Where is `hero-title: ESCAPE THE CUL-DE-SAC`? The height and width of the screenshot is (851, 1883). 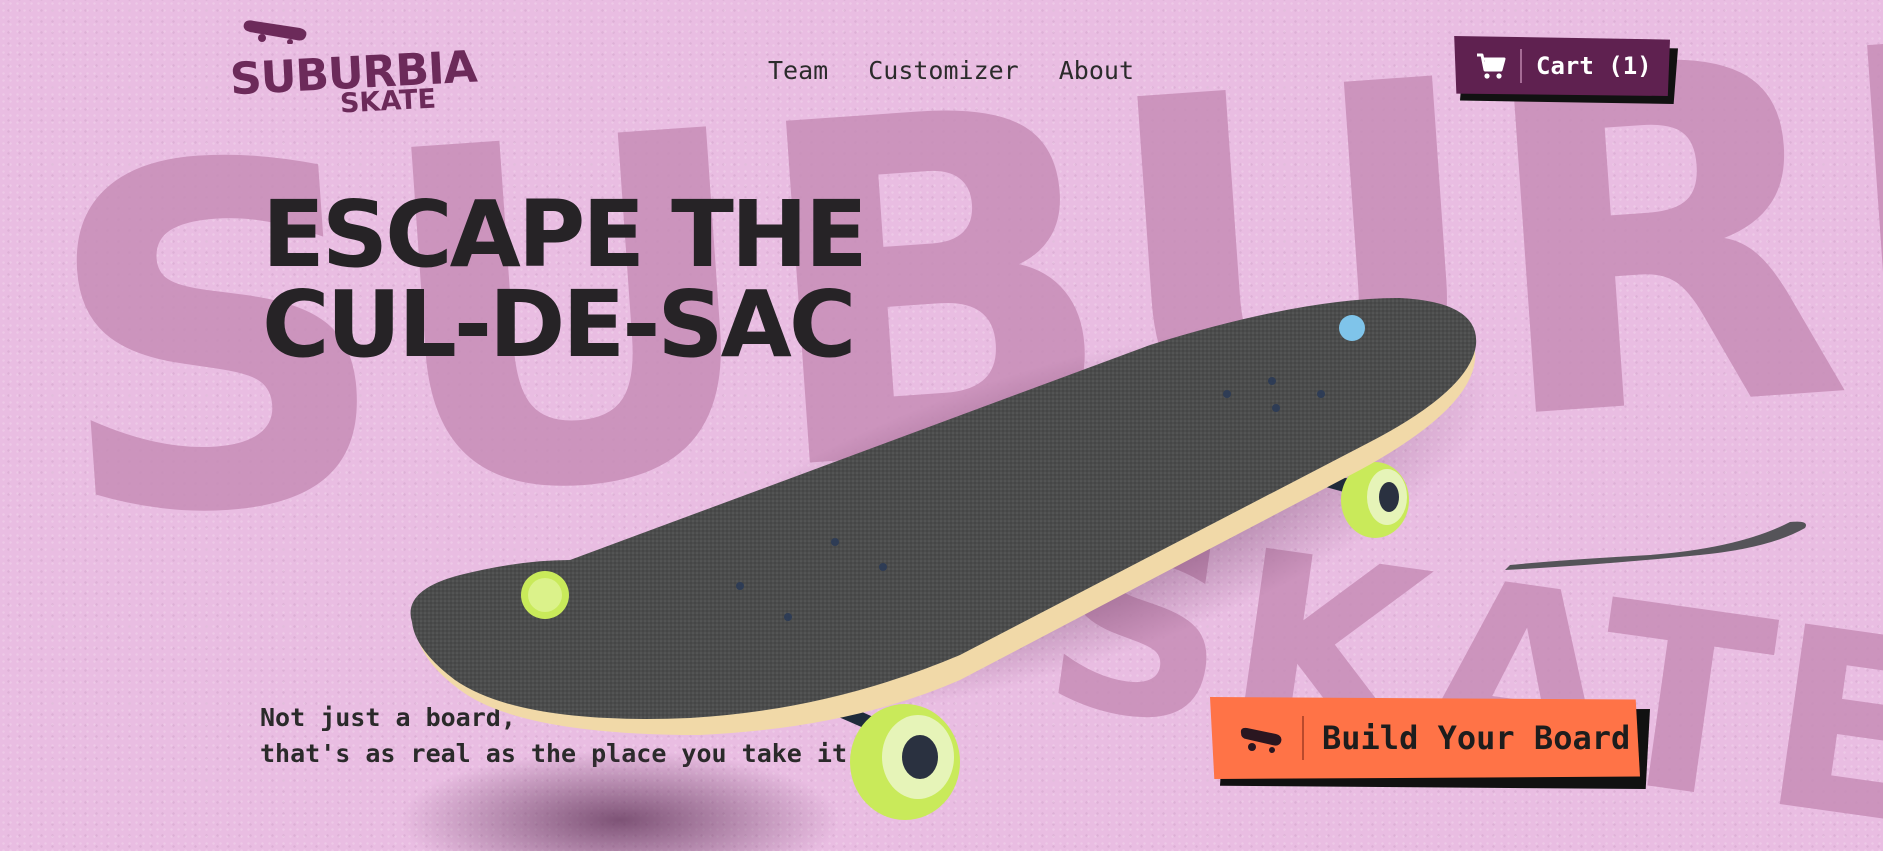 hero-title: ESCAPE THE CUL-DE-SAC is located at coordinates (565, 279).